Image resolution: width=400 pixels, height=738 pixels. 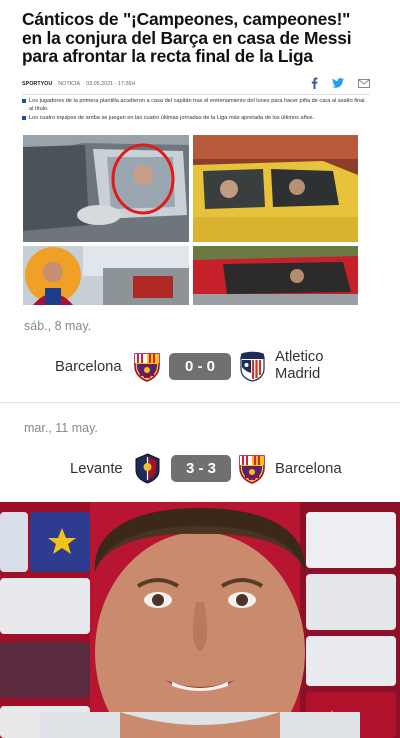 What do you see at coordinates (147, 471) in the screenshot?
I see `levante-crest-icon` at bounding box center [147, 471].